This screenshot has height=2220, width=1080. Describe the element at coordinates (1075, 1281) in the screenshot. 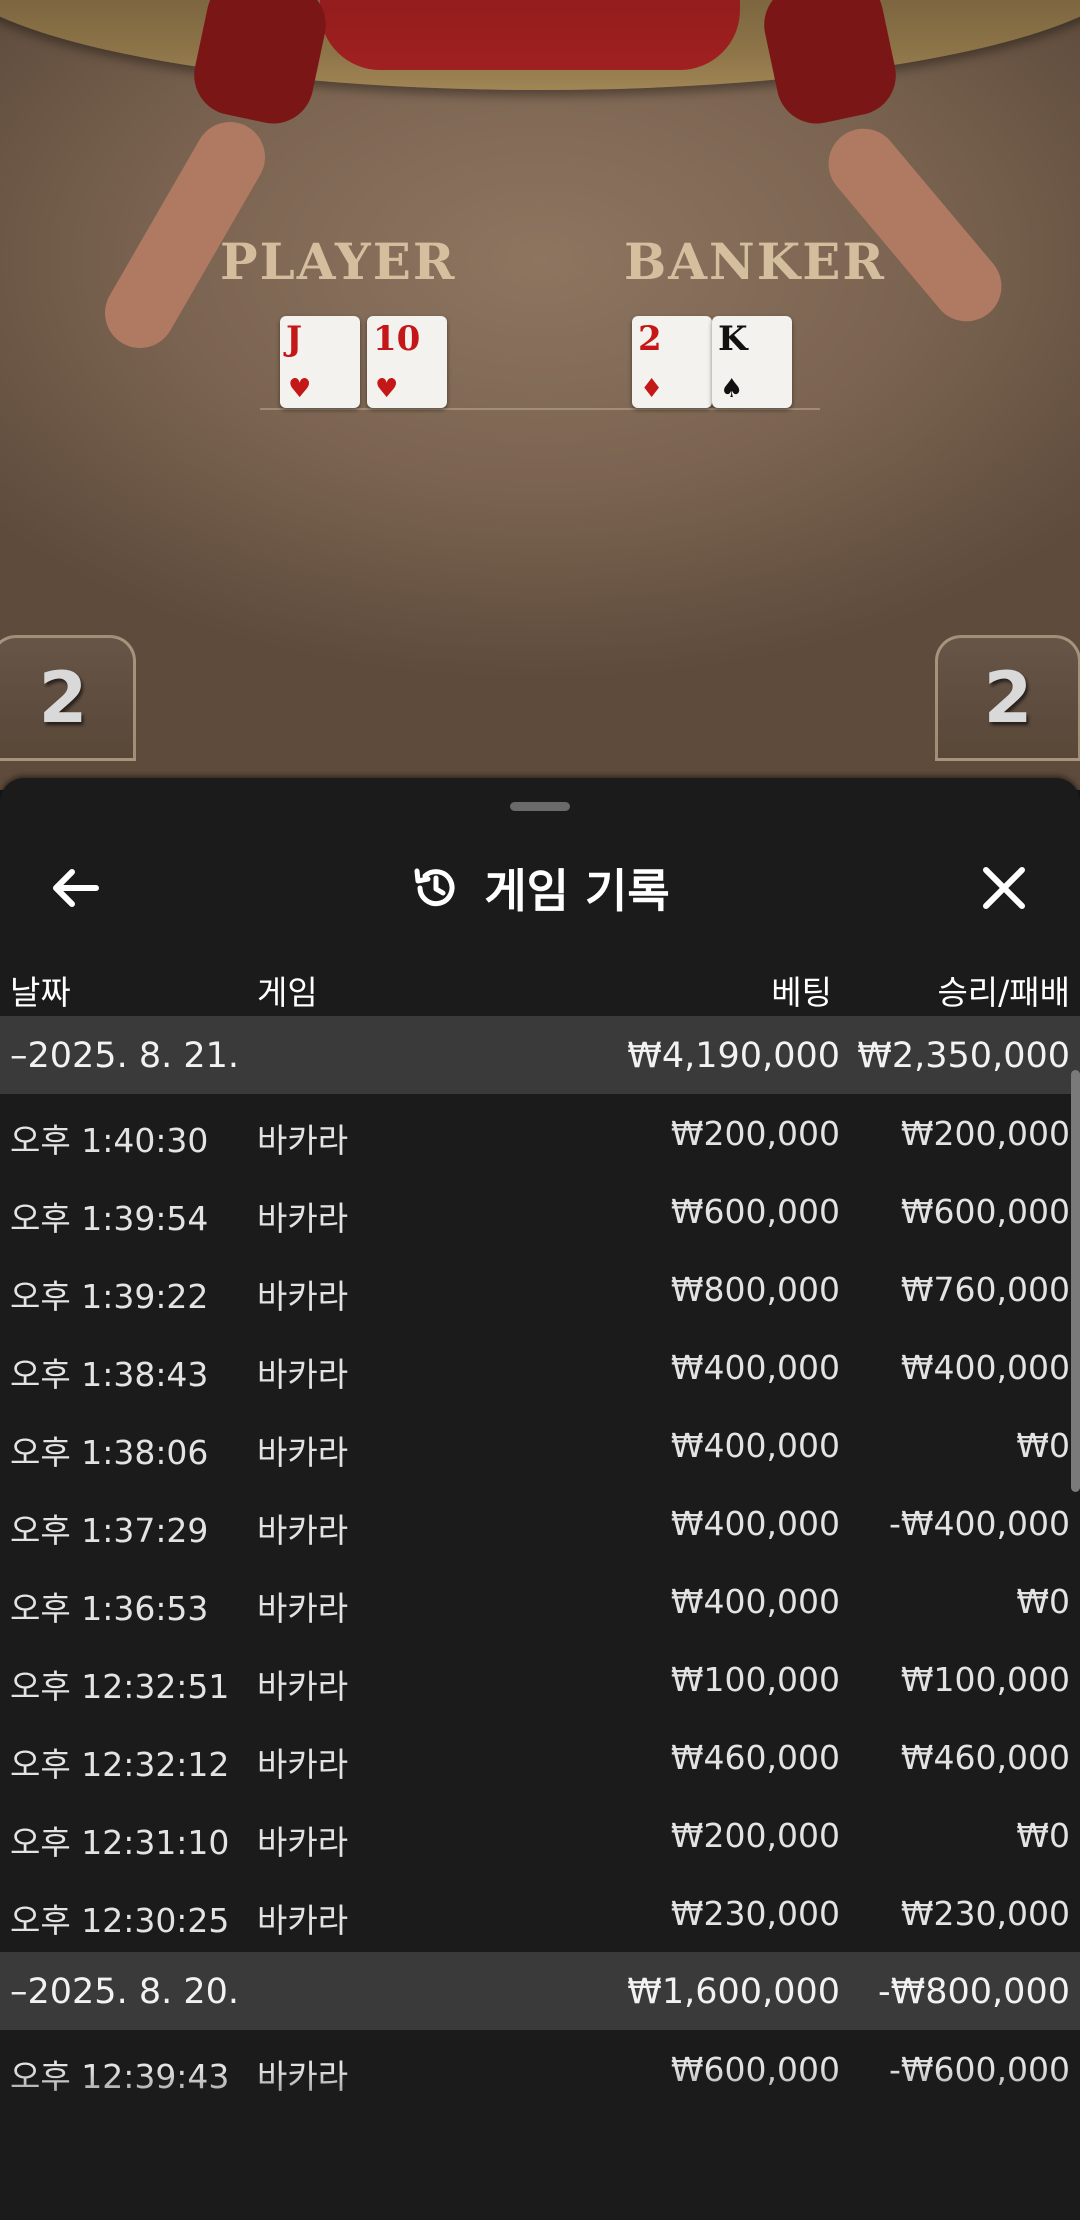

I see `scrollbar` at that location.